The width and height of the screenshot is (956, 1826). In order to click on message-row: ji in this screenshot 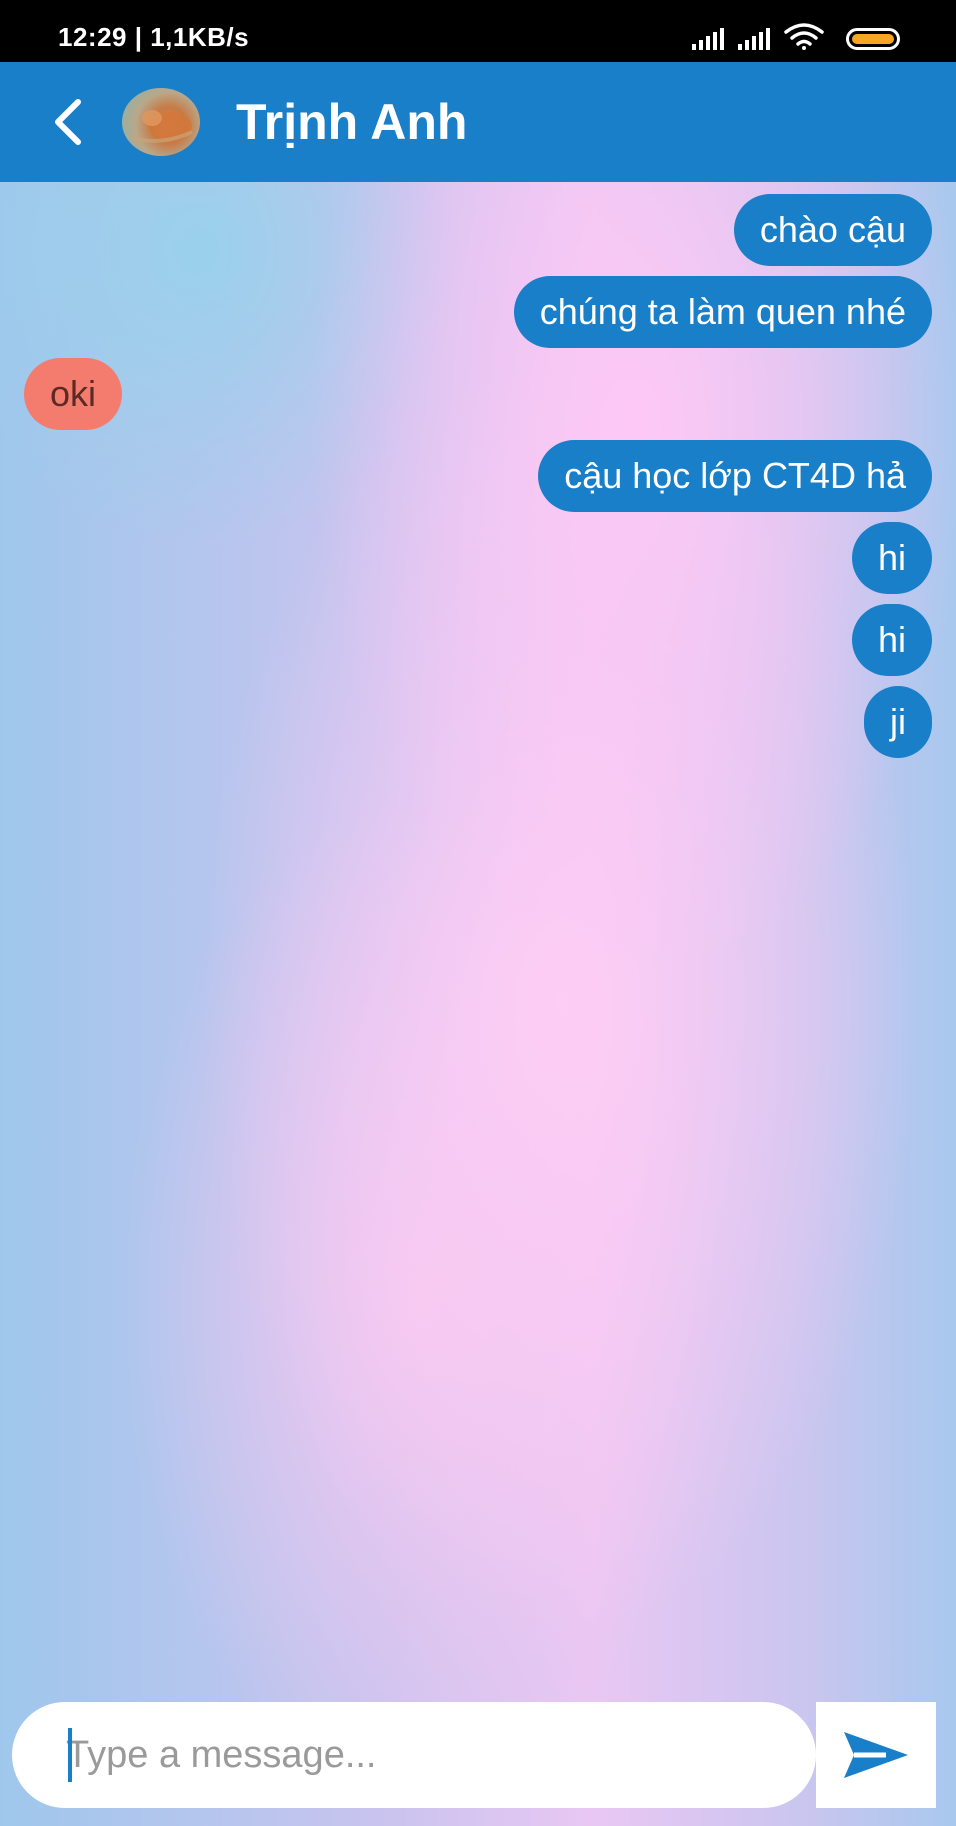, I will do `click(478, 722)`.